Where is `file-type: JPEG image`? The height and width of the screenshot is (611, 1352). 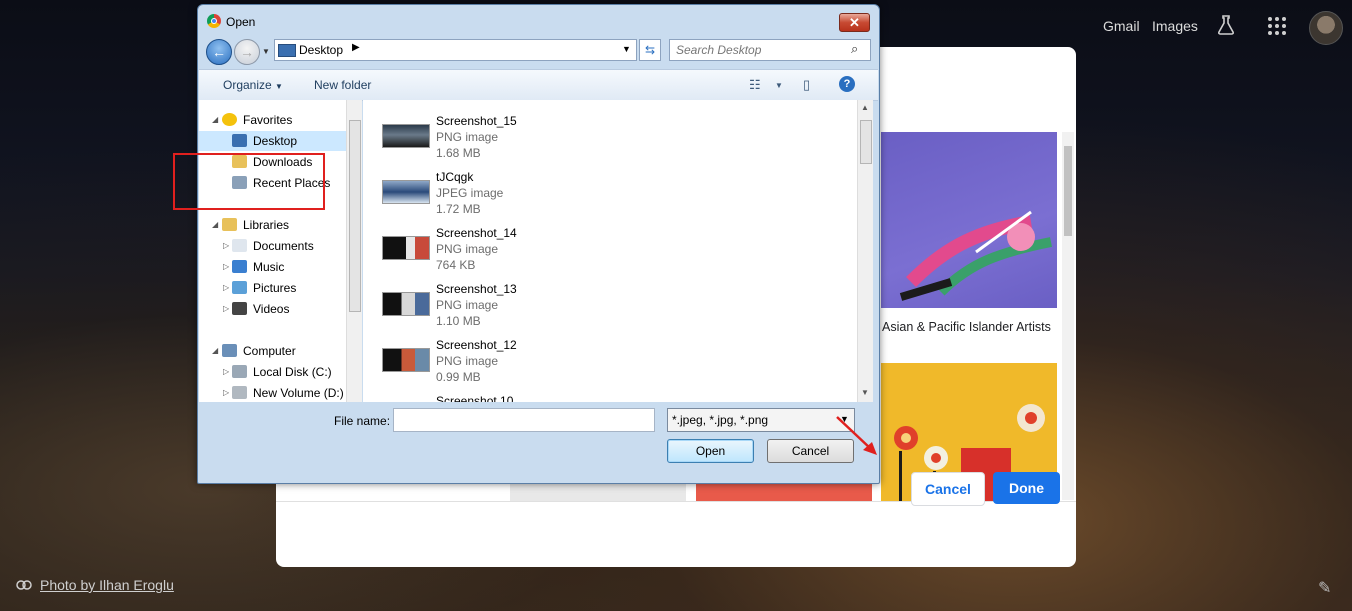 file-type: JPEG image is located at coordinates (470, 193).